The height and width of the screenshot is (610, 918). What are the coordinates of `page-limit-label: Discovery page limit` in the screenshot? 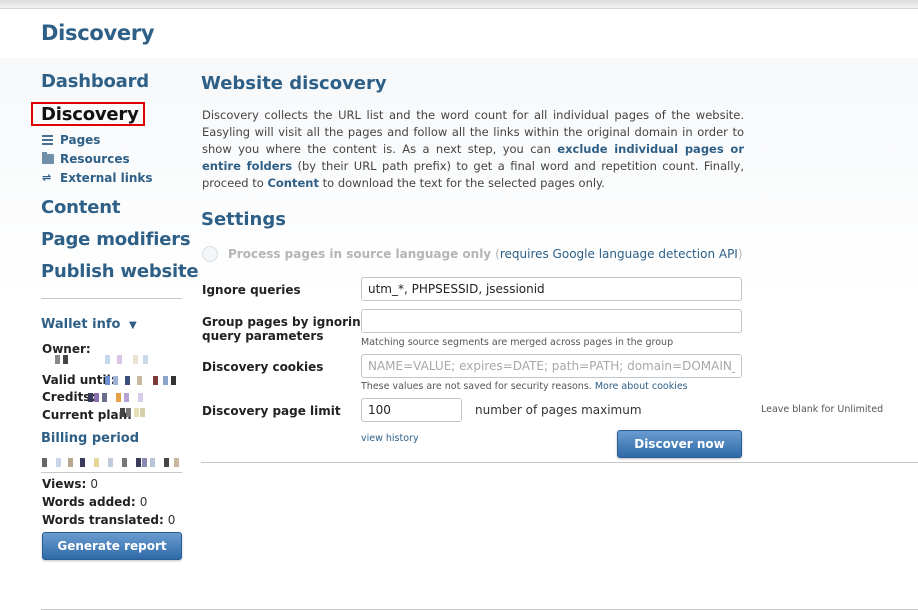 It's located at (271, 411).